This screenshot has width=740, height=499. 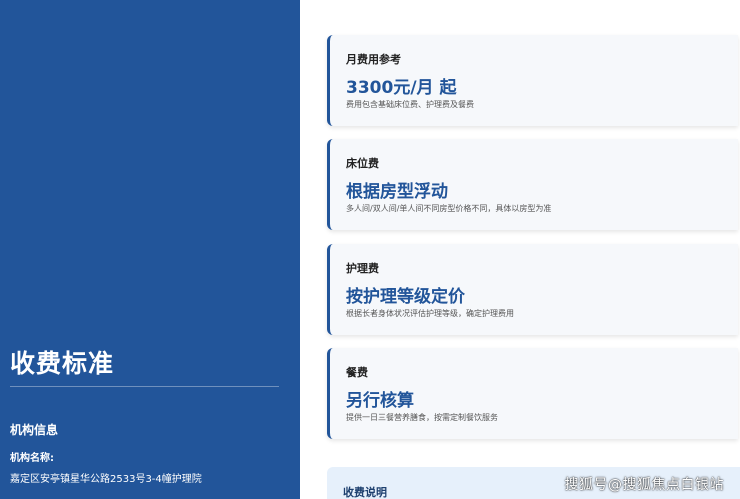 What do you see at coordinates (422, 417) in the screenshot?
I see `fee-card-description: 提供一日三餐营养膳食，按需定制餐饮服务` at bounding box center [422, 417].